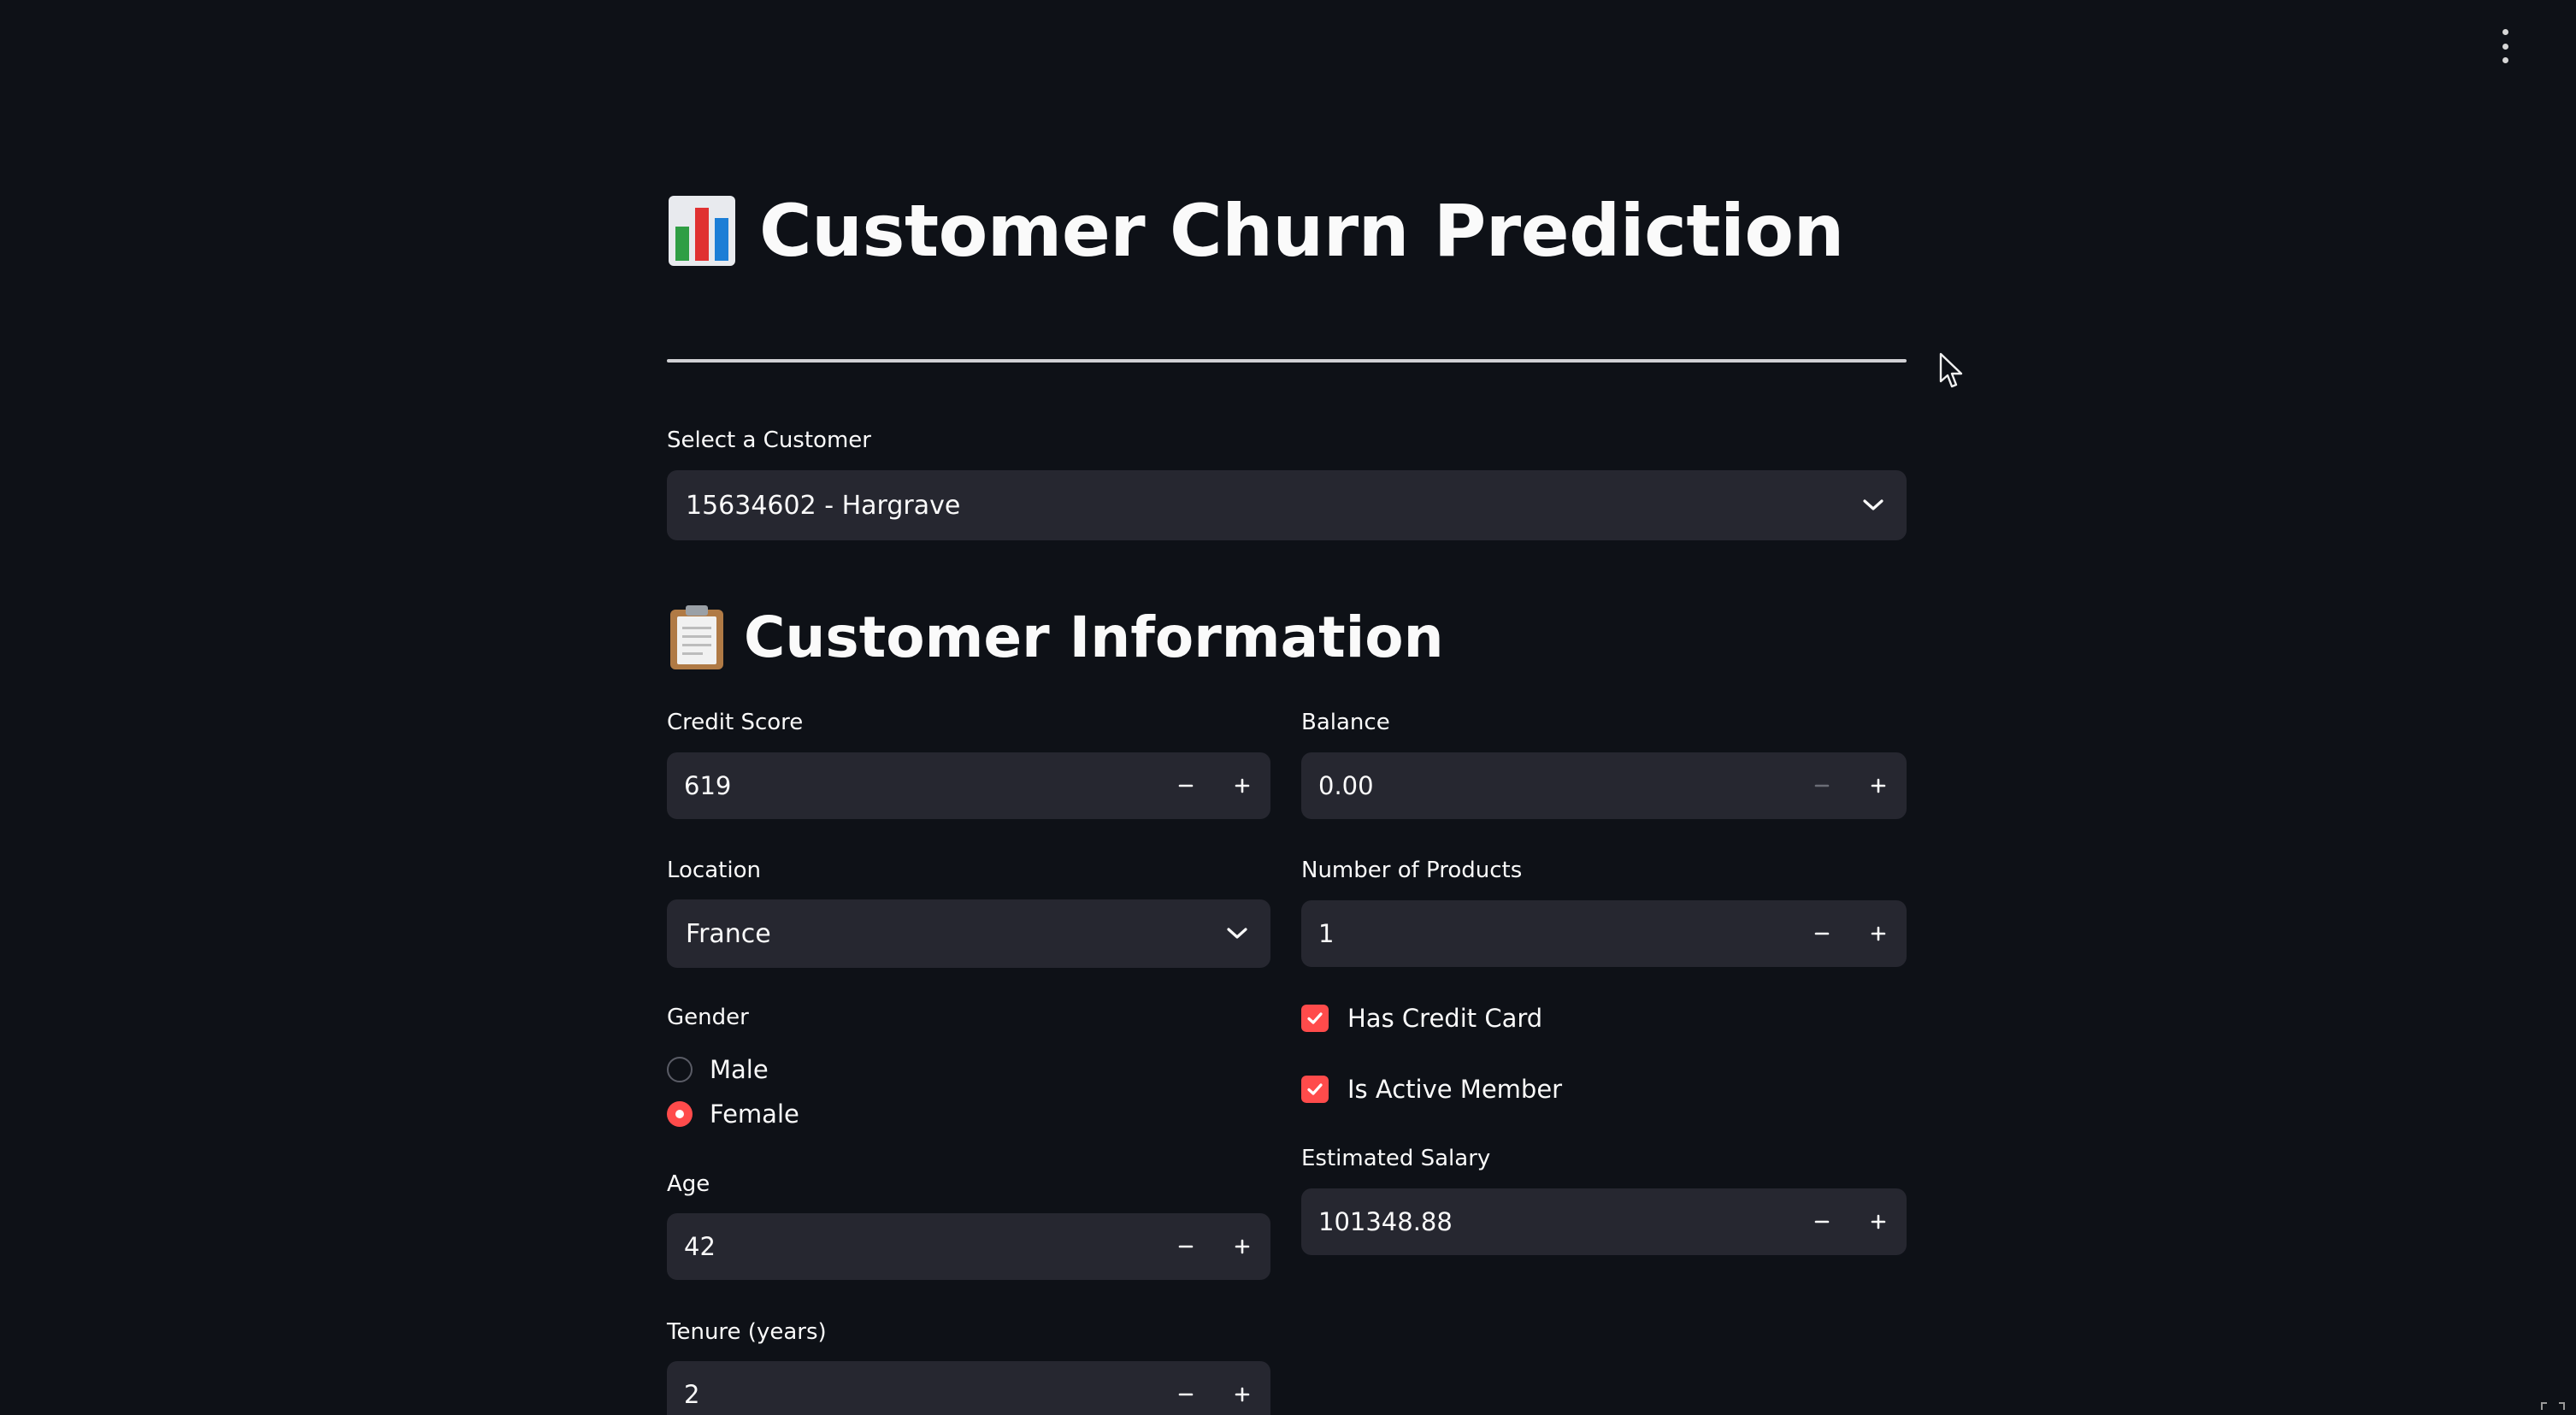 This screenshot has width=2576, height=1415. I want to click on credit-score-stepper, so click(1214, 786).